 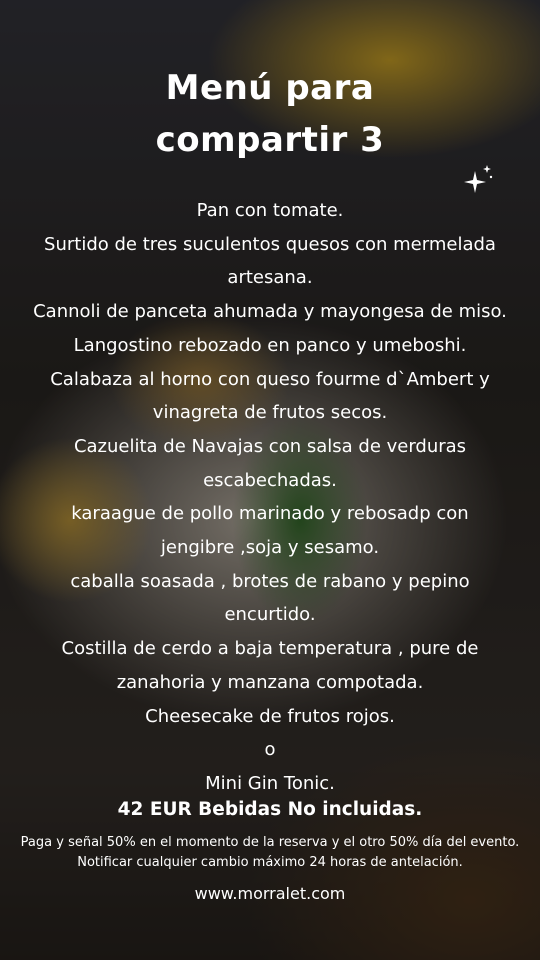 What do you see at coordinates (270, 278) in the screenshot?
I see `menu-item: artesana.` at bounding box center [270, 278].